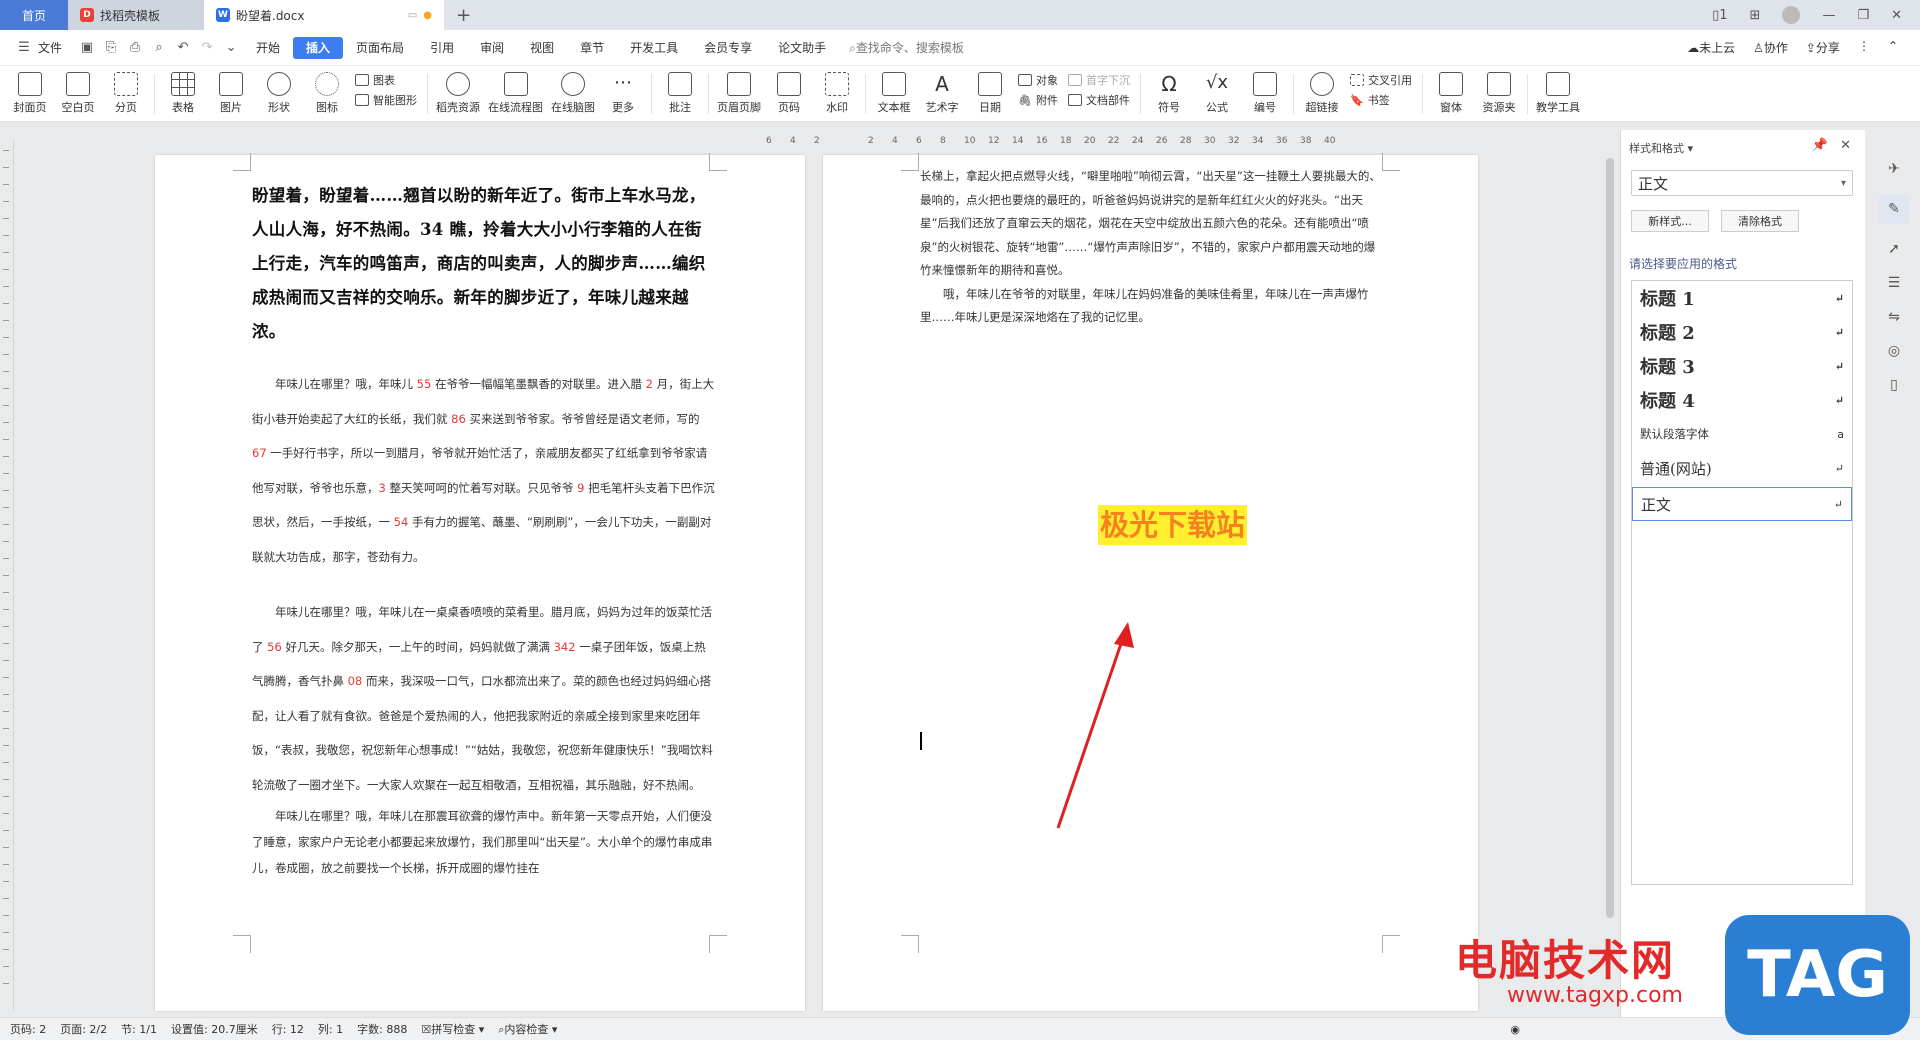 The image size is (1920, 1040). What do you see at coordinates (515, 94) in the screenshot?
I see `online-flowchart-button: 在线流程图` at bounding box center [515, 94].